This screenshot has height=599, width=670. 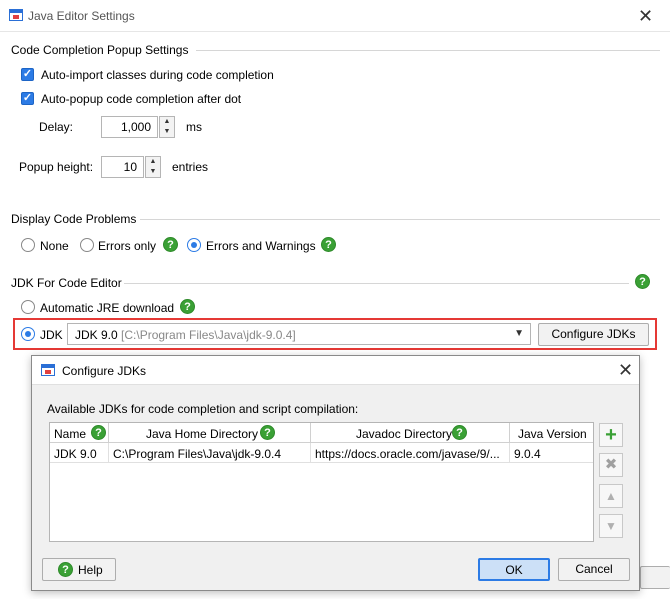 What do you see at coordinates (655, 577) in the screenshot?
I see `background-button-edge` at bounding box center [655, 577].